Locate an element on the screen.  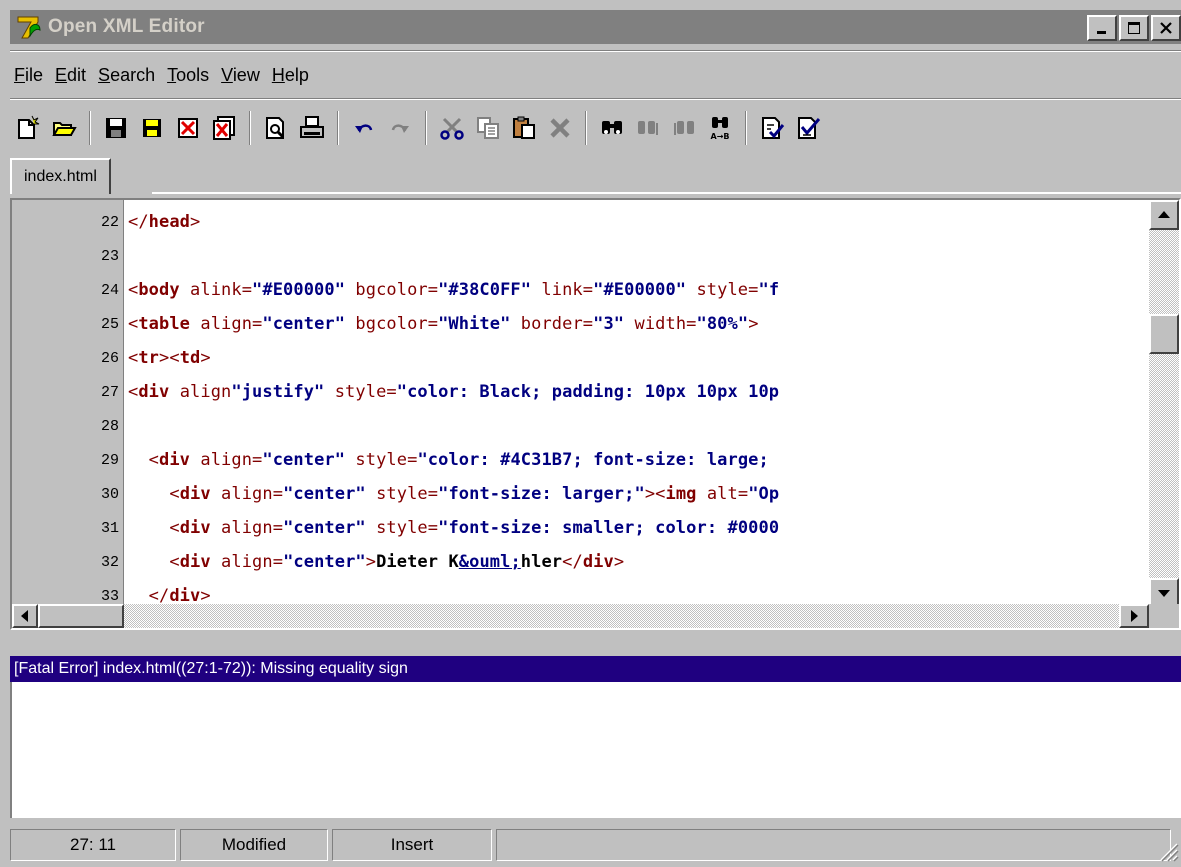
print-button is located at coordinates (312, 128).